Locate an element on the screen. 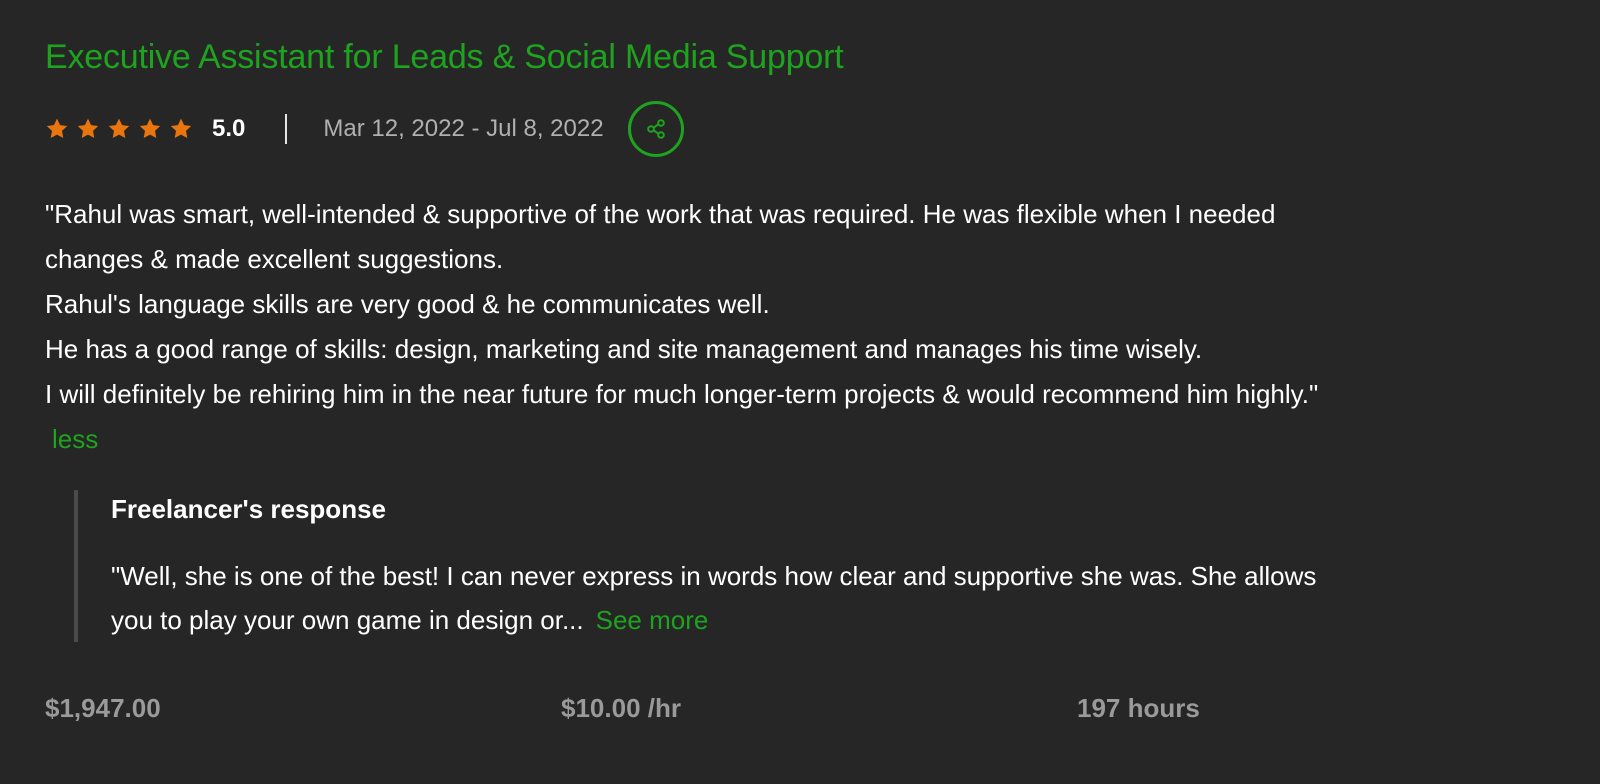  review-text-line: changes & made excellent suggestions. is located at coordinates (274, 259).